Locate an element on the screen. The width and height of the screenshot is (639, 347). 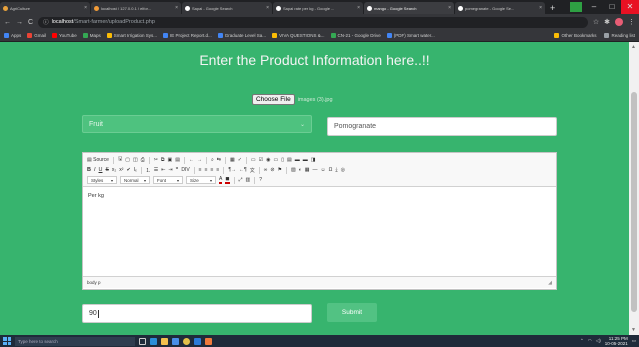
textarea-icon: ▯ is located at coordinates (282, 160).